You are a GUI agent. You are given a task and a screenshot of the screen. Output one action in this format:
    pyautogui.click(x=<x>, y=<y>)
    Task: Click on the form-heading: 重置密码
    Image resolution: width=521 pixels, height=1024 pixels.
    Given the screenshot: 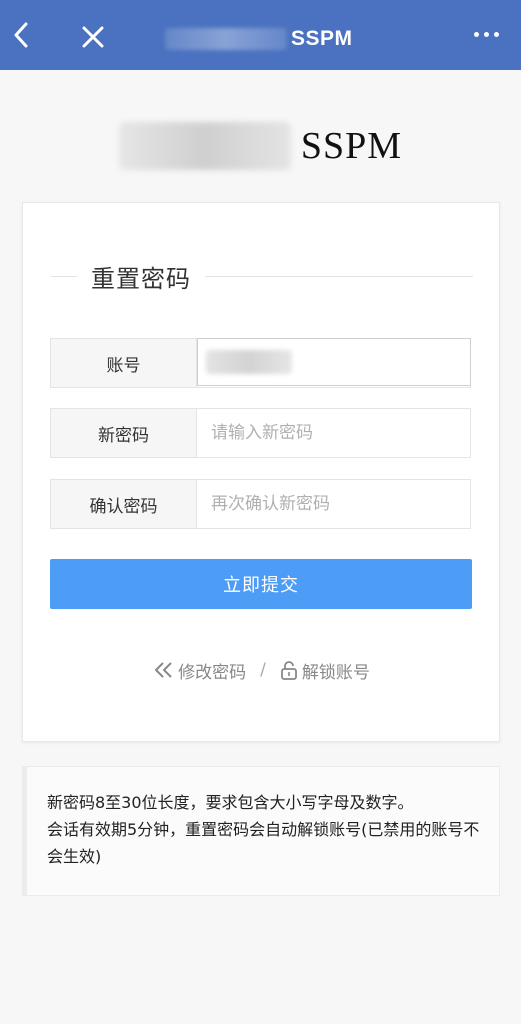 What is the action you would take?
    pyautogui.click(x=262, y=277)
    